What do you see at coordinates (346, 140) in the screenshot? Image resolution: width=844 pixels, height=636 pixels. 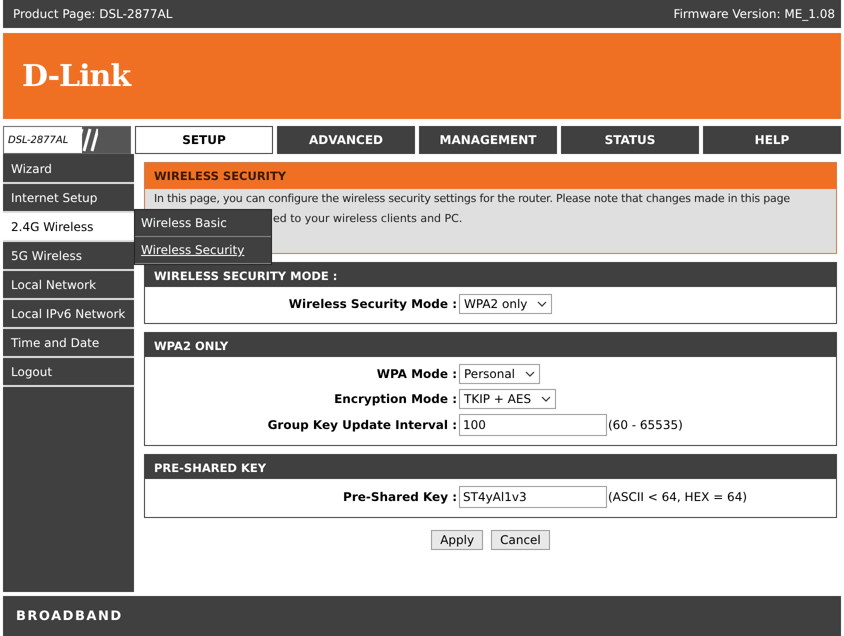 I see `nav-tab: ADVANCED` at bounding box center [346, 140].